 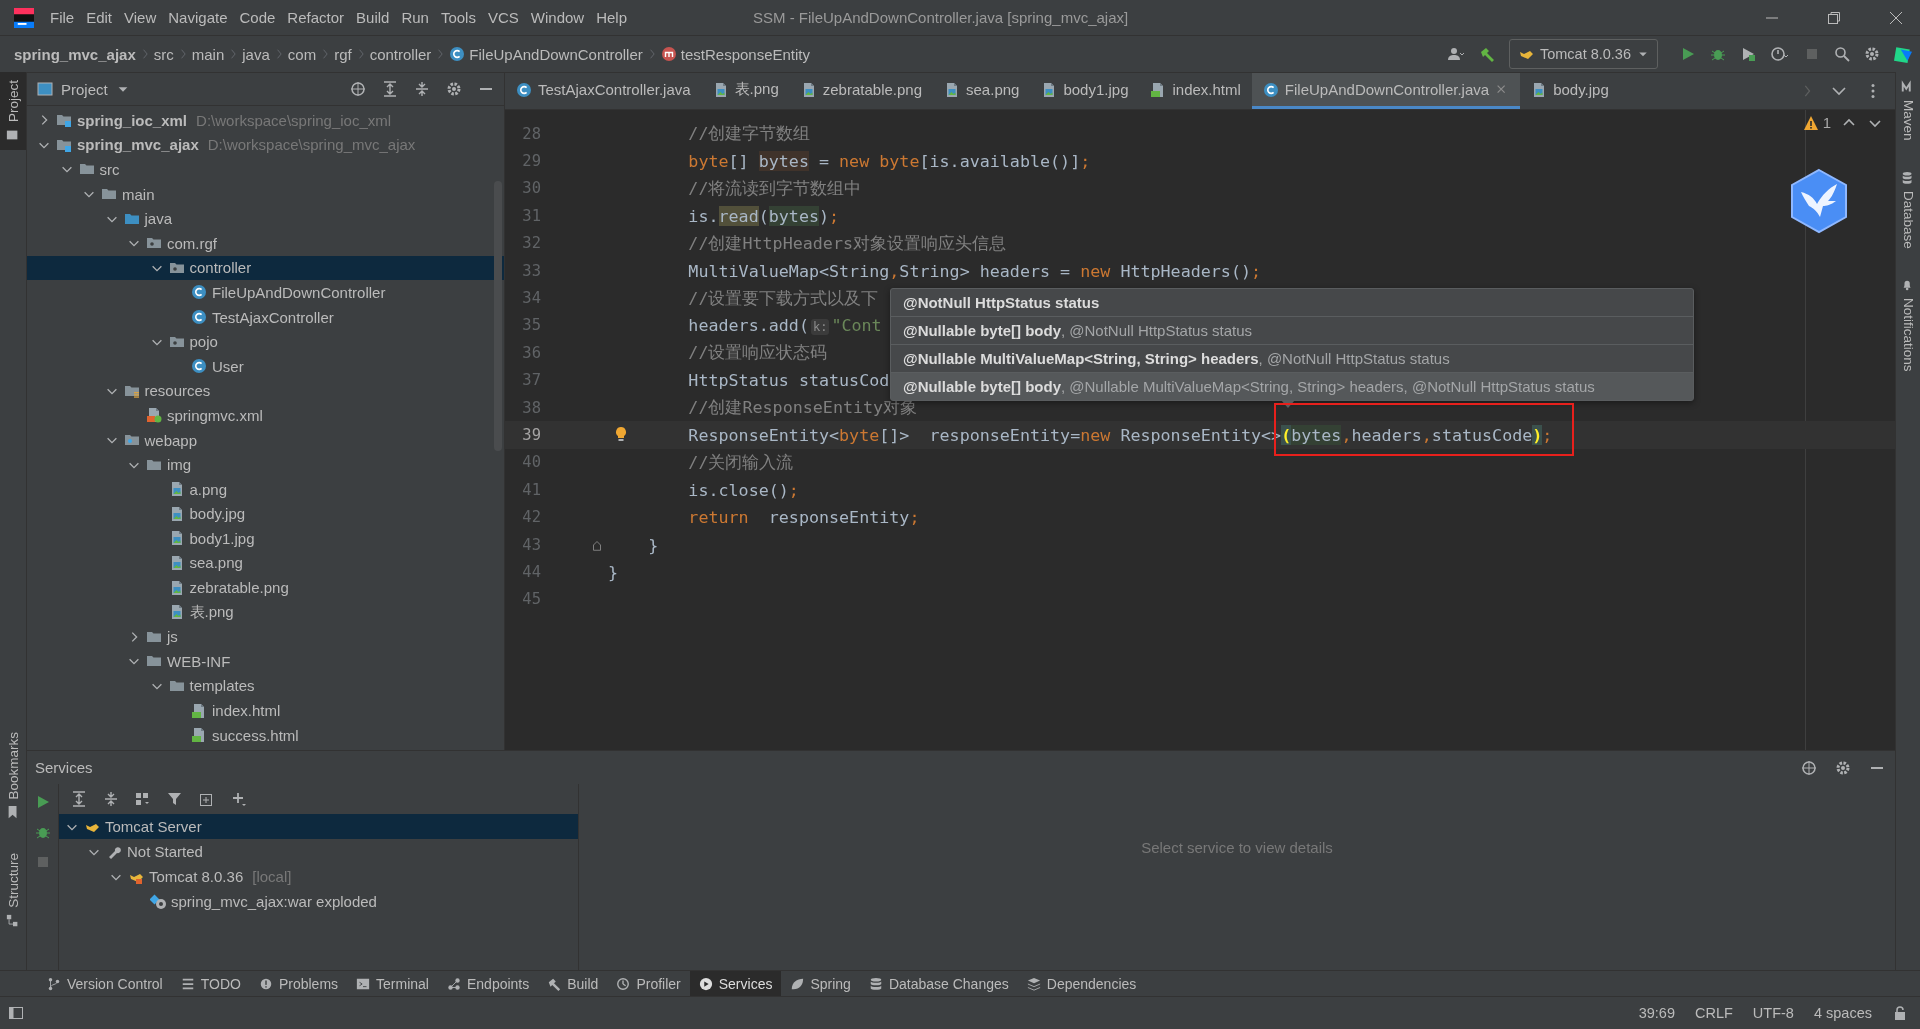 What do you see at coordinates (1570, 91) in the screenshot?
I see `editor-tab: body.jpg` at bounding box center [1570, 91].